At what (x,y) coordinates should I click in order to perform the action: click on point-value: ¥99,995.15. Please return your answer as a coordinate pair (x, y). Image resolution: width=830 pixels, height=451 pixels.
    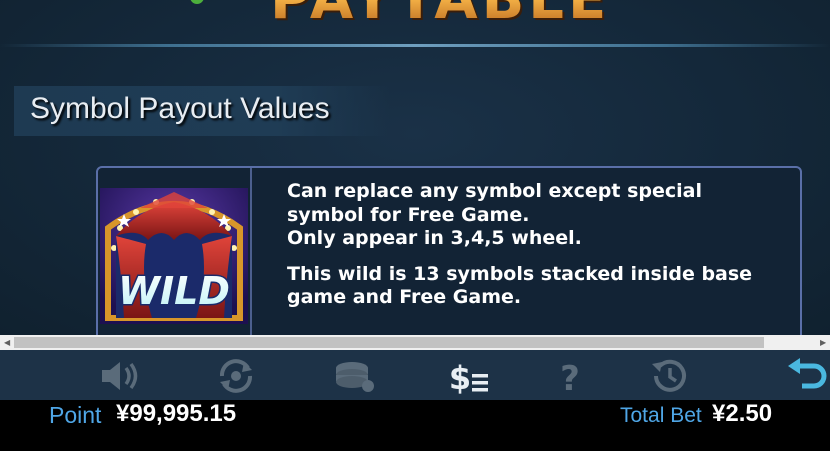
    Looking at the image, I should click on (176, 413).